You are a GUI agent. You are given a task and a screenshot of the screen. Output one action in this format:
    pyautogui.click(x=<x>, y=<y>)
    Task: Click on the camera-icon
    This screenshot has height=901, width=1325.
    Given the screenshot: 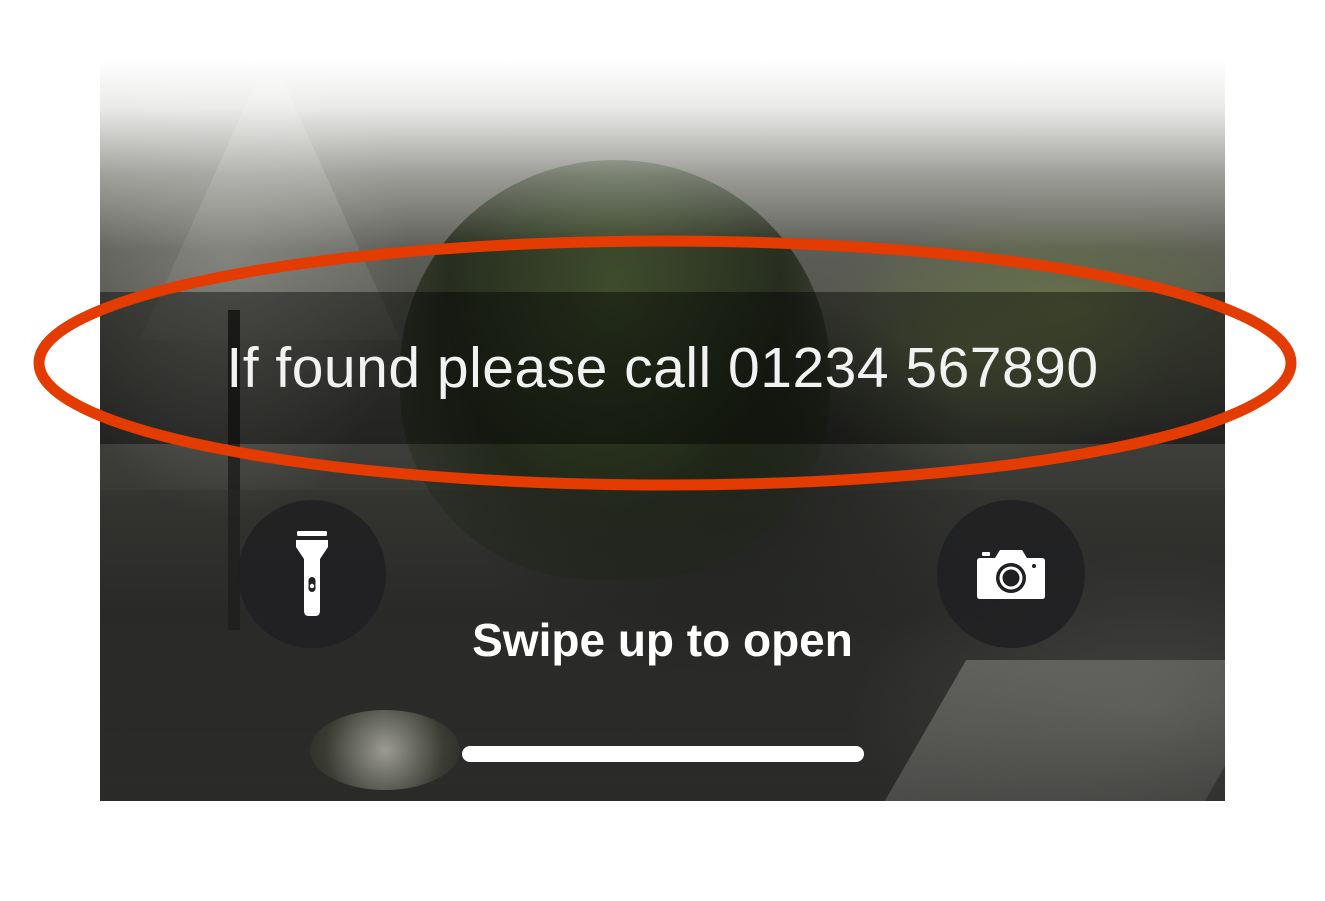 What is the action you would take?
    pyautogui.click(x=1011, y=574)
    